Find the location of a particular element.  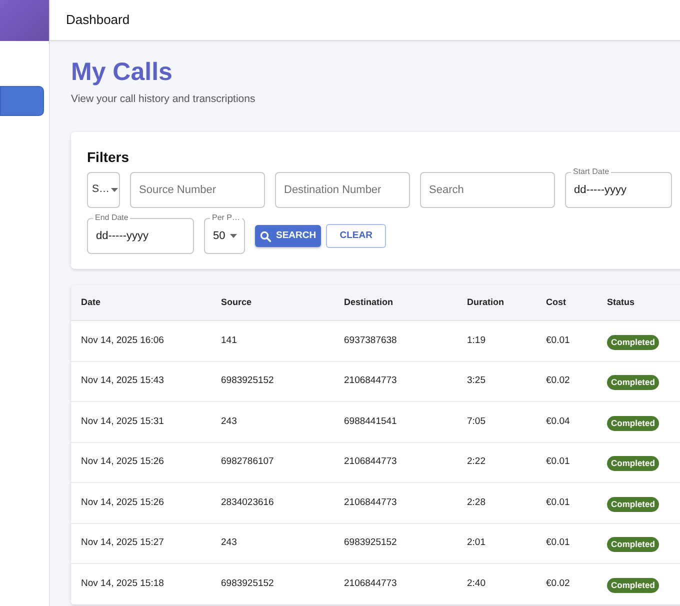

column-header: Destination is located at coordinates (368, 302).